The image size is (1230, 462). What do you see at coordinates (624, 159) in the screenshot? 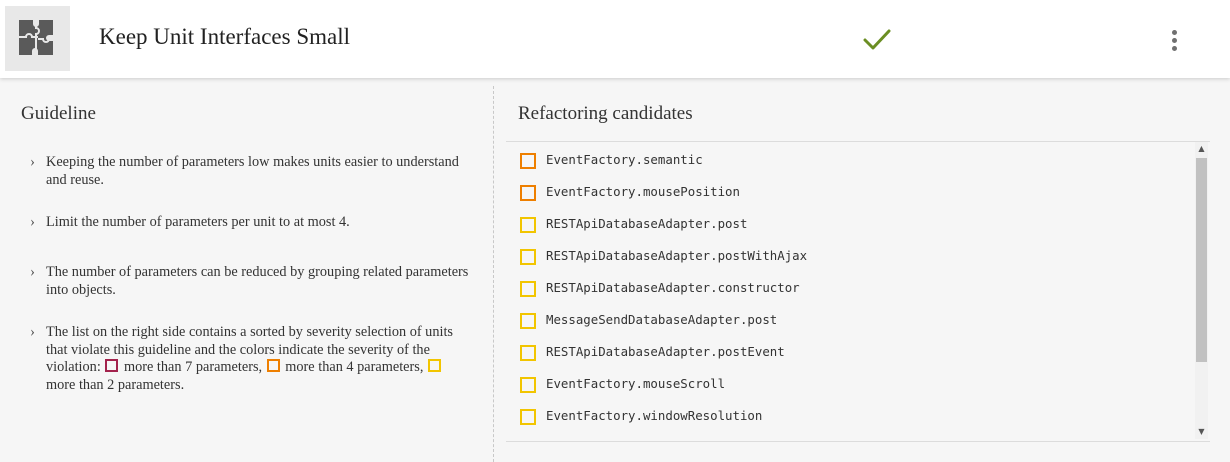
I see `list-item-label: EventFactory.semantic` at bounding box center [624, 159].